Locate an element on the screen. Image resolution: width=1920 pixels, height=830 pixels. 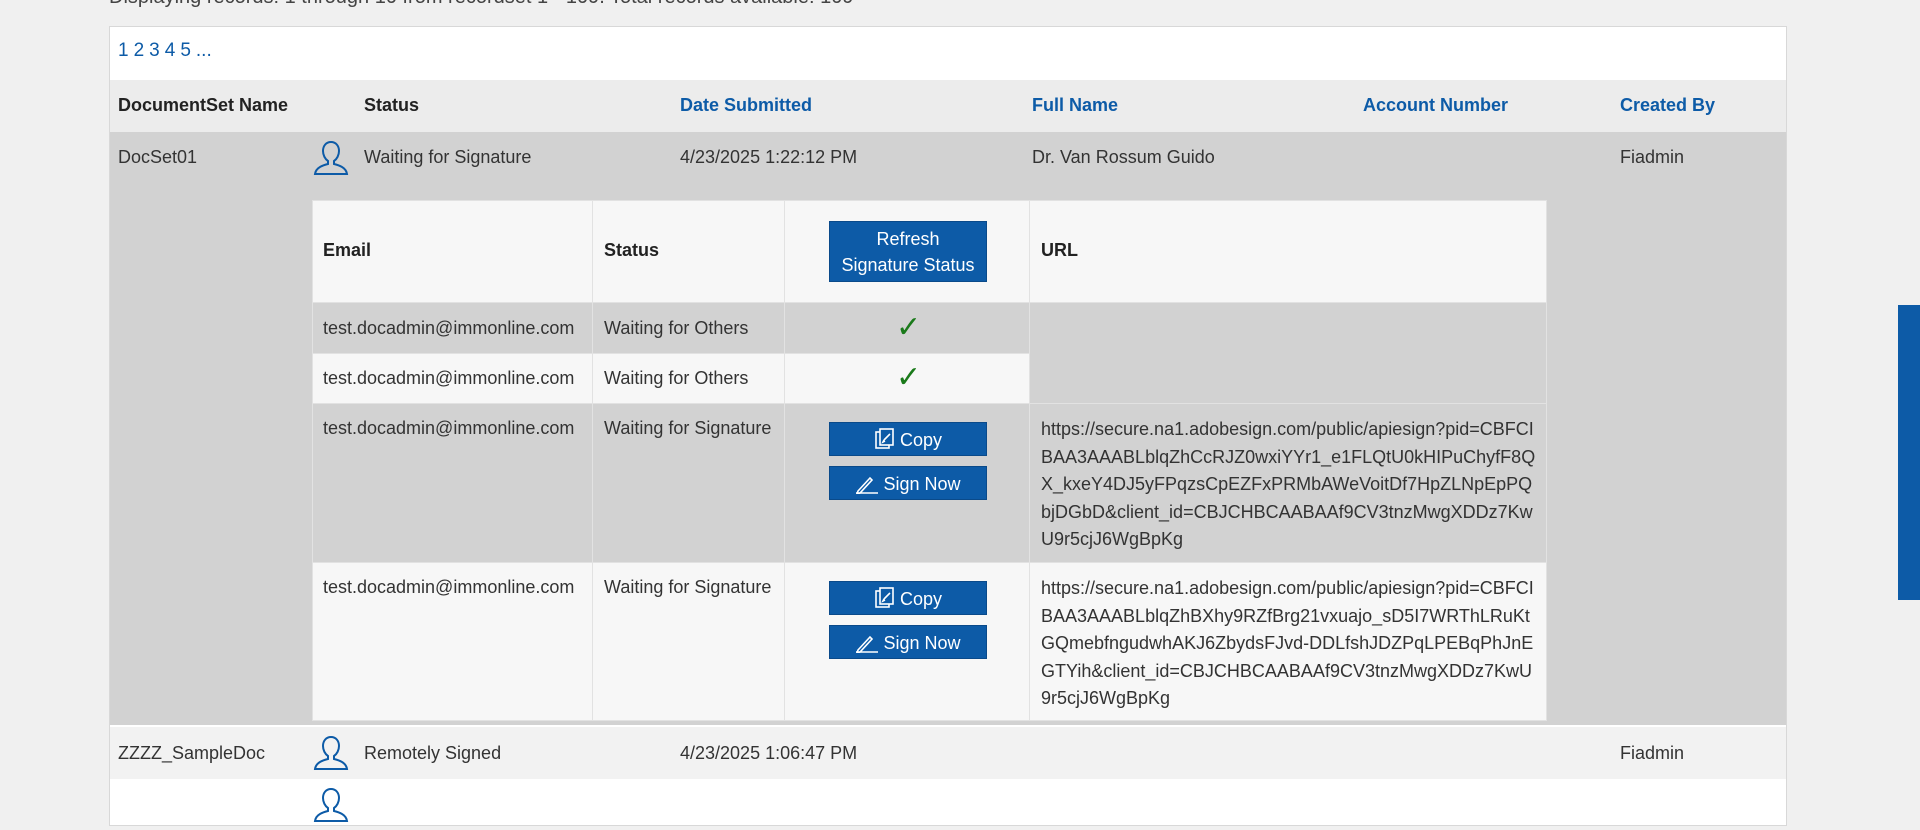
column-header-created-by: Created By is located at coordinates (1667, 105).